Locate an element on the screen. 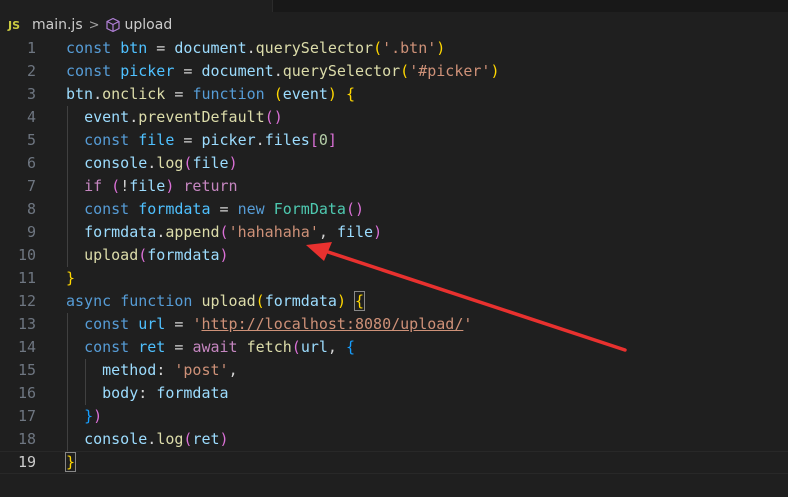 The height and width of the screenshot is (497, 788). line-number: 4 is located at coordinates (31, 117).